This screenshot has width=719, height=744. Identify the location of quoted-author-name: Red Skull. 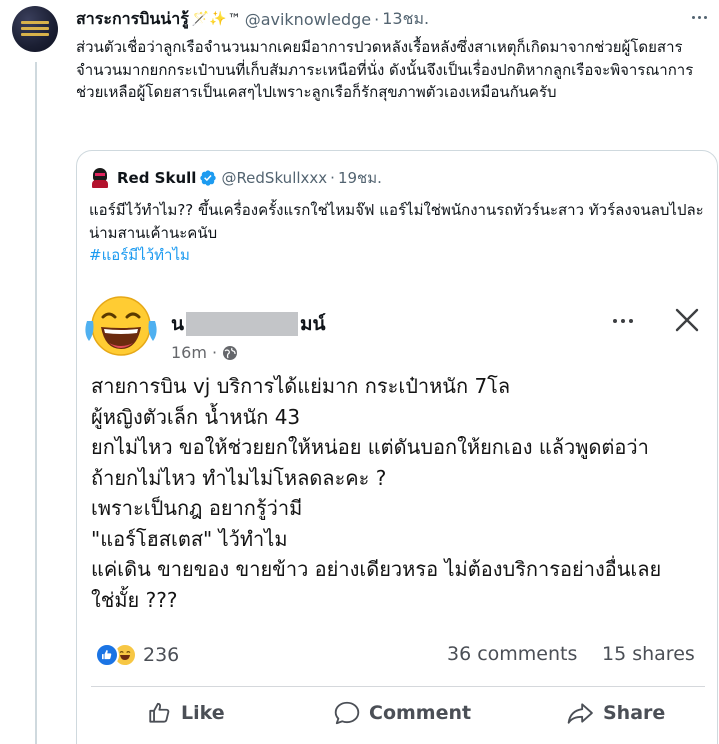
(156, 178).